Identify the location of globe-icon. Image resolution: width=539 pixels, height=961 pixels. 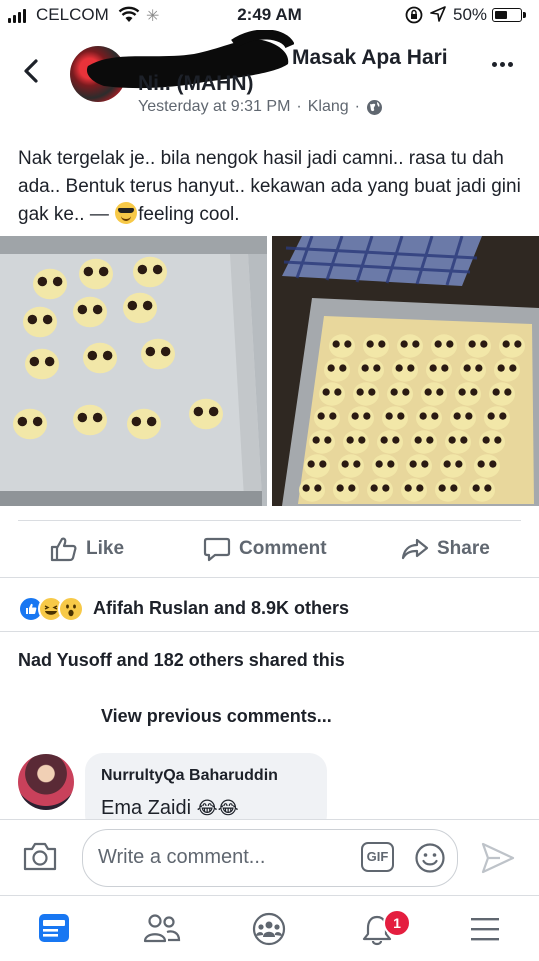
(374, 107).